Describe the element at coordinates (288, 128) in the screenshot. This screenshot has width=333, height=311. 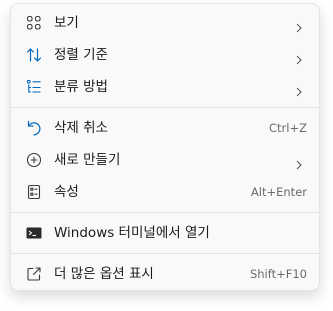
I see `shortcut-text: Ctrl+Z` at that location.